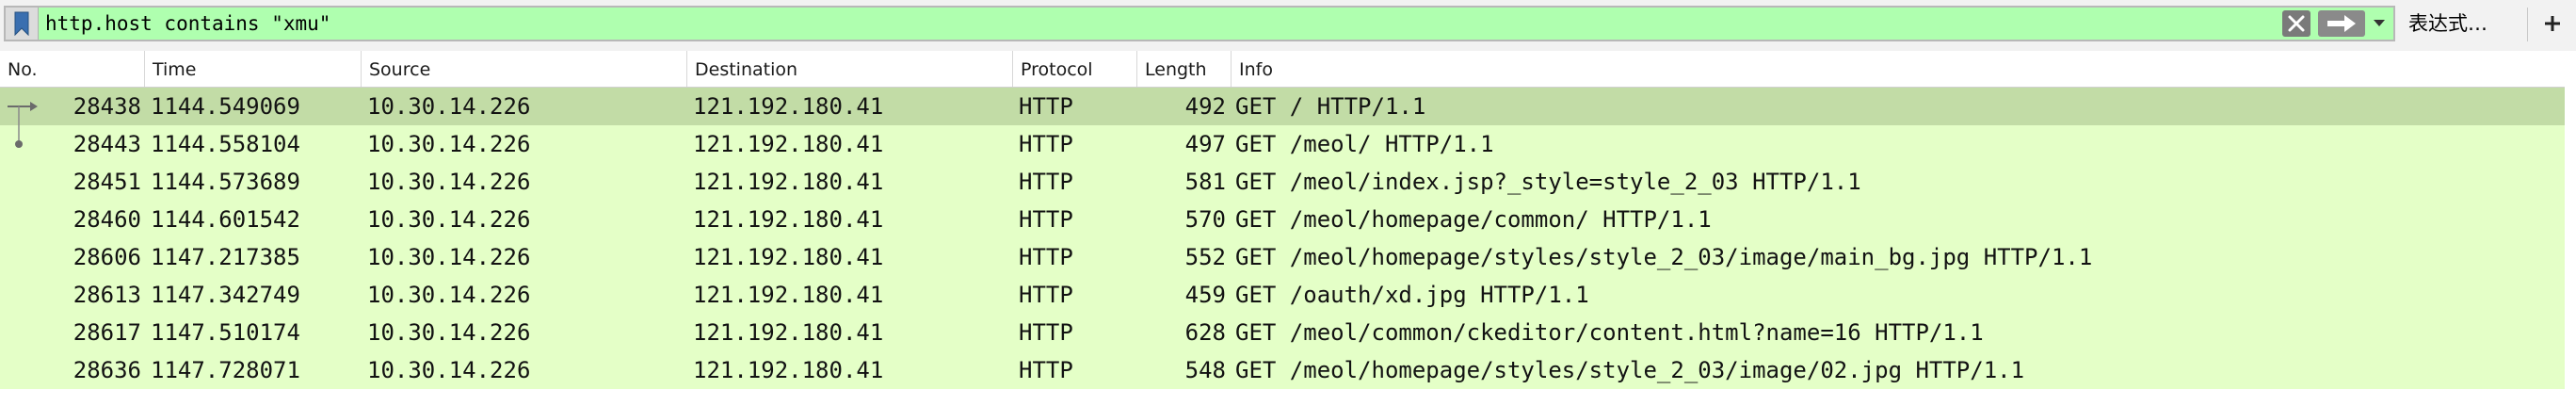 This screenshot has height=406, width=2576. Describe the element at coordinates (1364, 144) in the screenshot. I see `packet-info: GET /meol/ HTTP/1.1` at that location.